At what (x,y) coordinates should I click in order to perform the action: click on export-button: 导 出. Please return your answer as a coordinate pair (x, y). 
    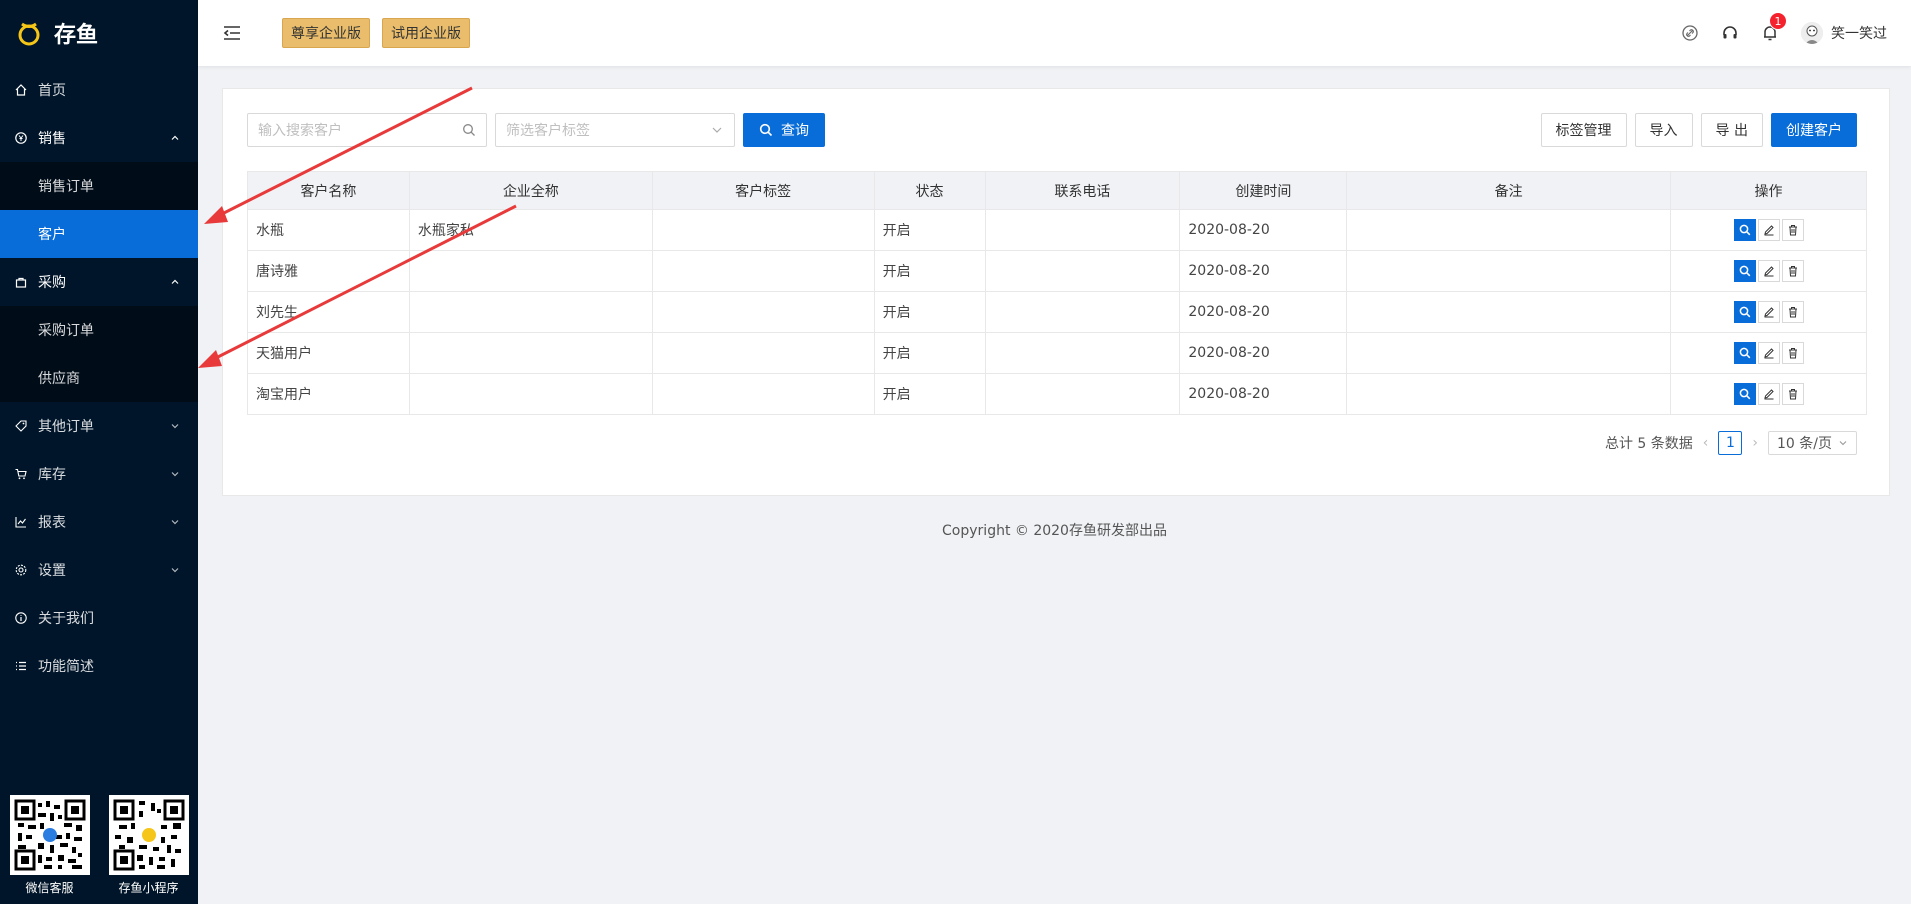
    Looking at the image, I should click on (1731, 130).